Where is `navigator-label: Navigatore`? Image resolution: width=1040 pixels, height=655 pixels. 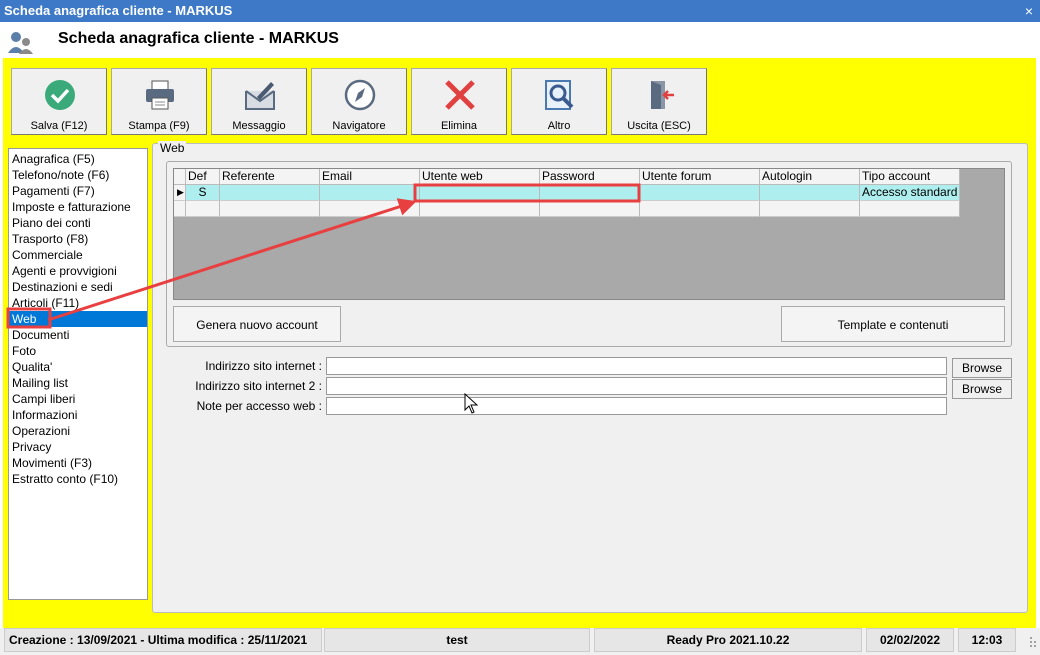
navigator-label: Navigatore is located at coordinates (359, 126).